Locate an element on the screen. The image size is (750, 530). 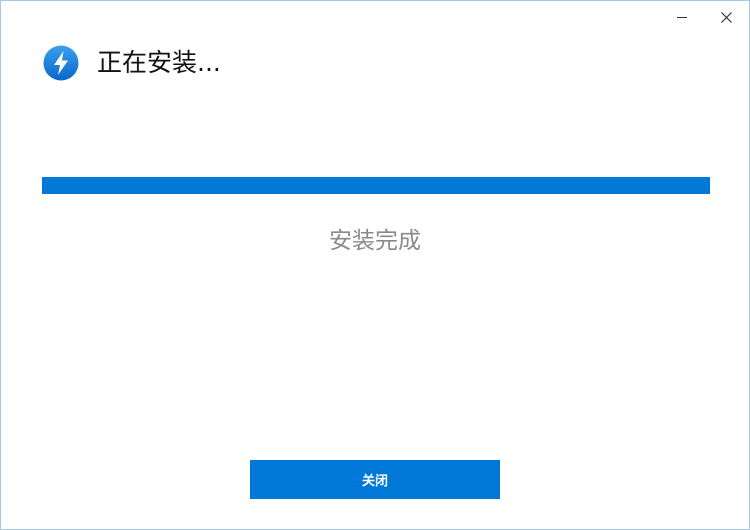
minimize-button is located at coordinates (682, 17).